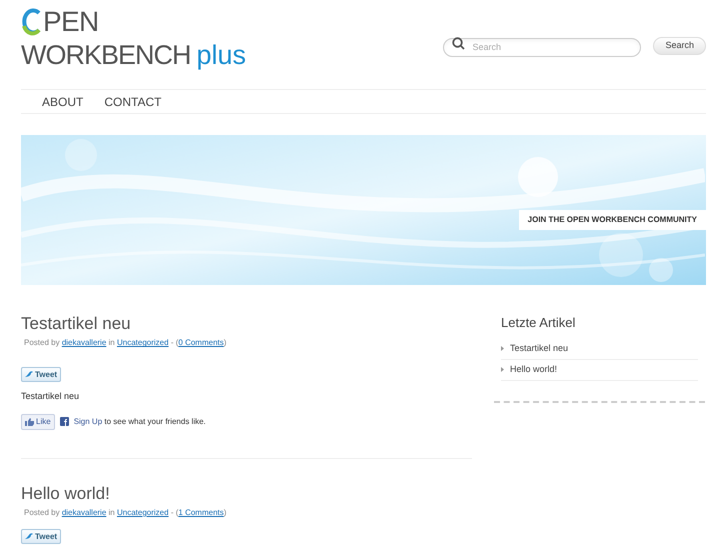 The width and height of the screenshot is (727, 545). What do you see at coordinates (599, 349) in the screenshot?
I see `recent-post-link: Testartikel neu` at bounding box center [599, 349].